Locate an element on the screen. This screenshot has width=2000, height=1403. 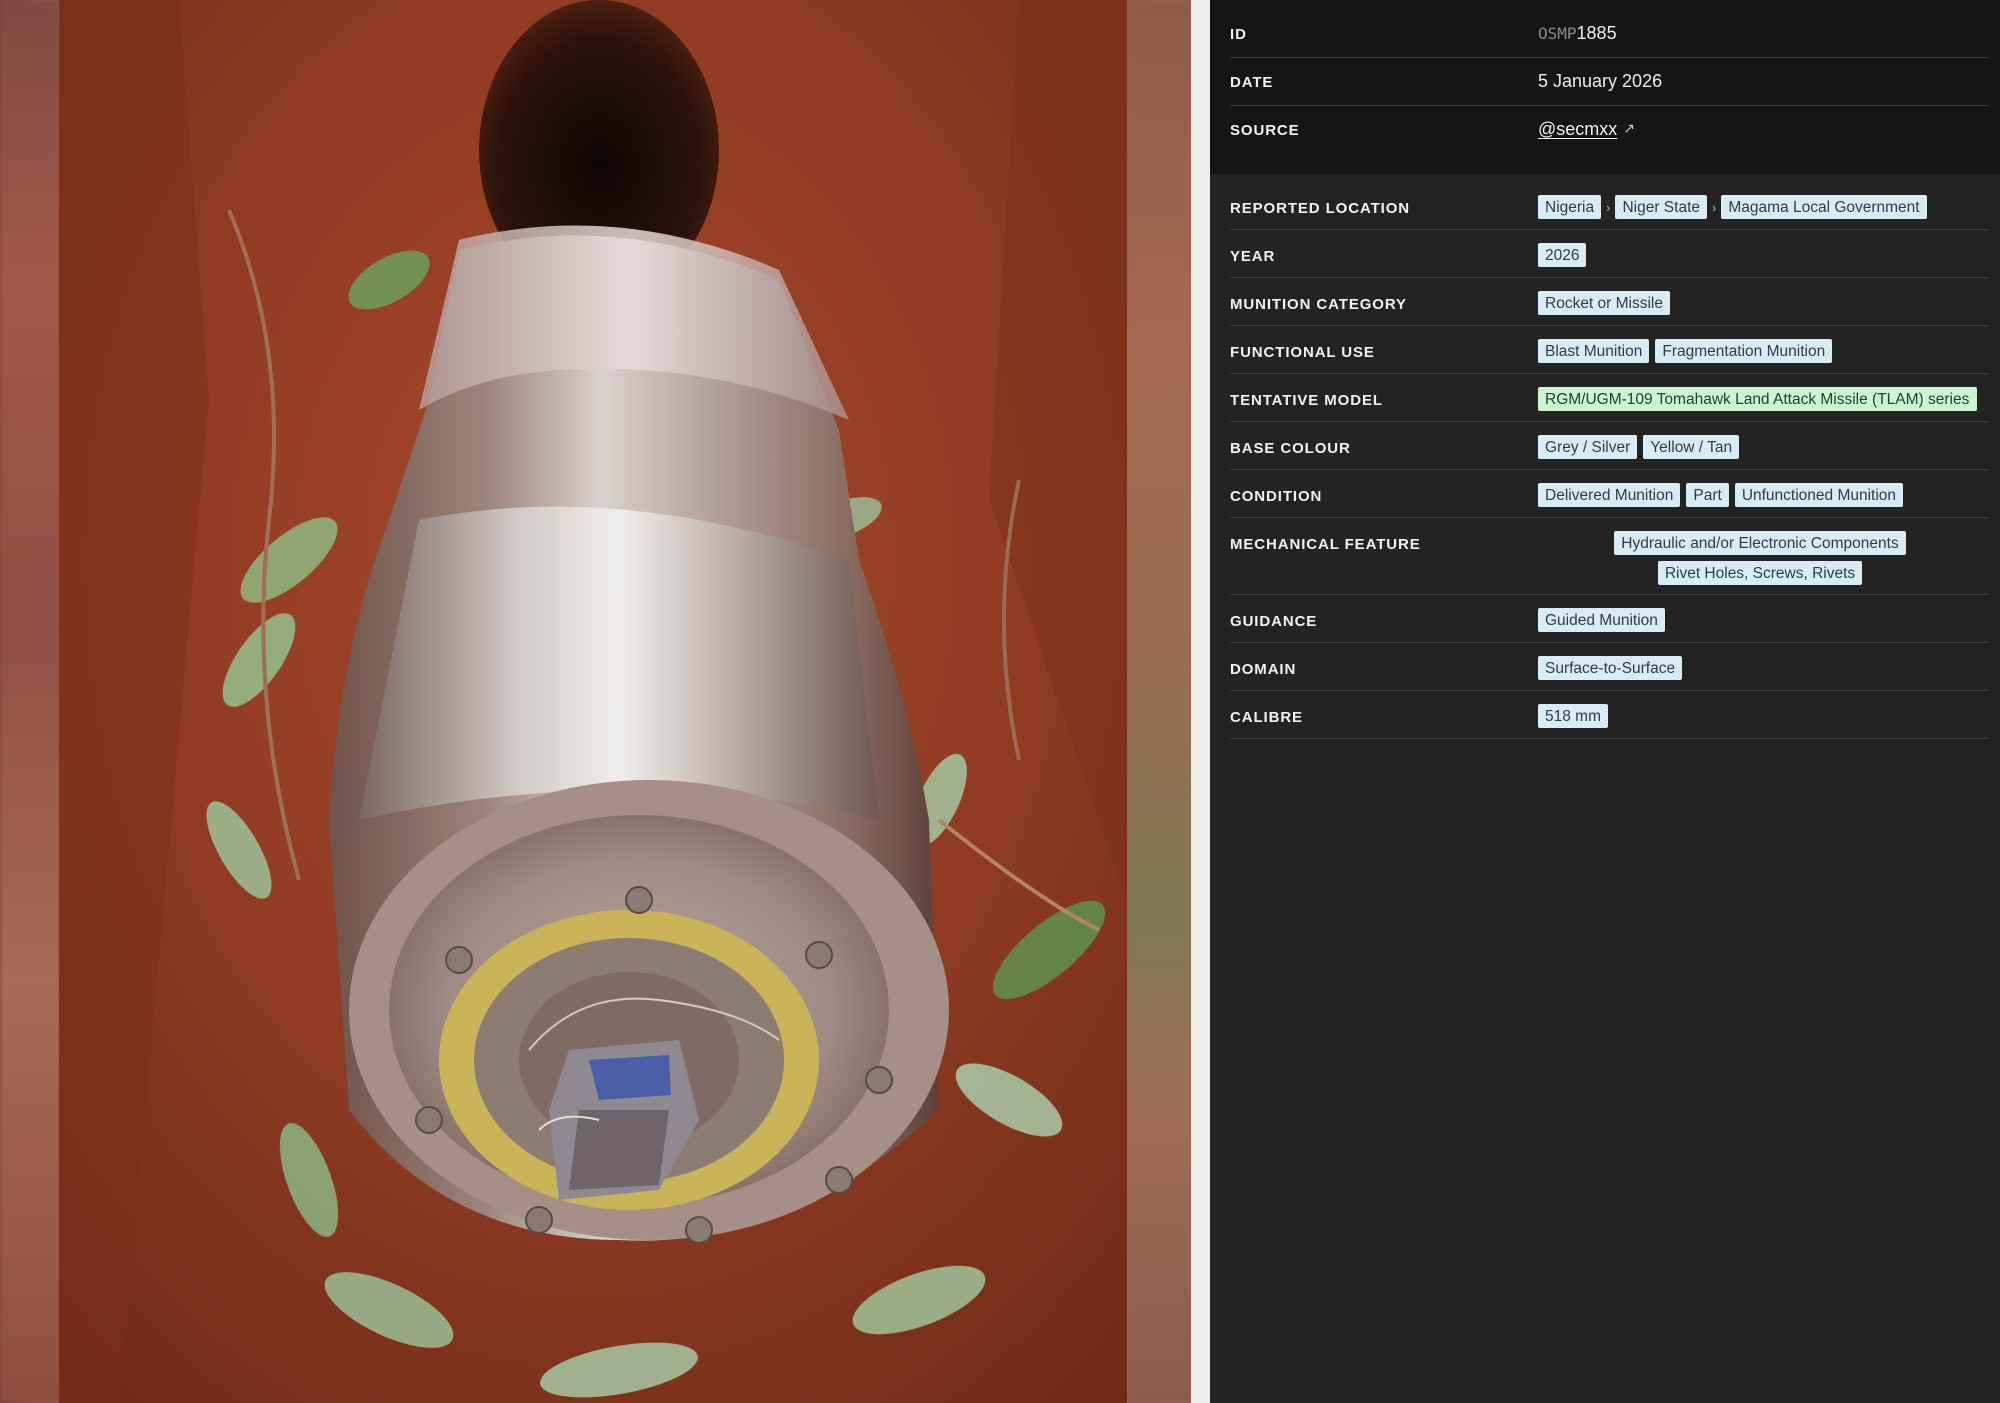
tag-guidance: Guided Munition is located at coordinates (1601, 620).